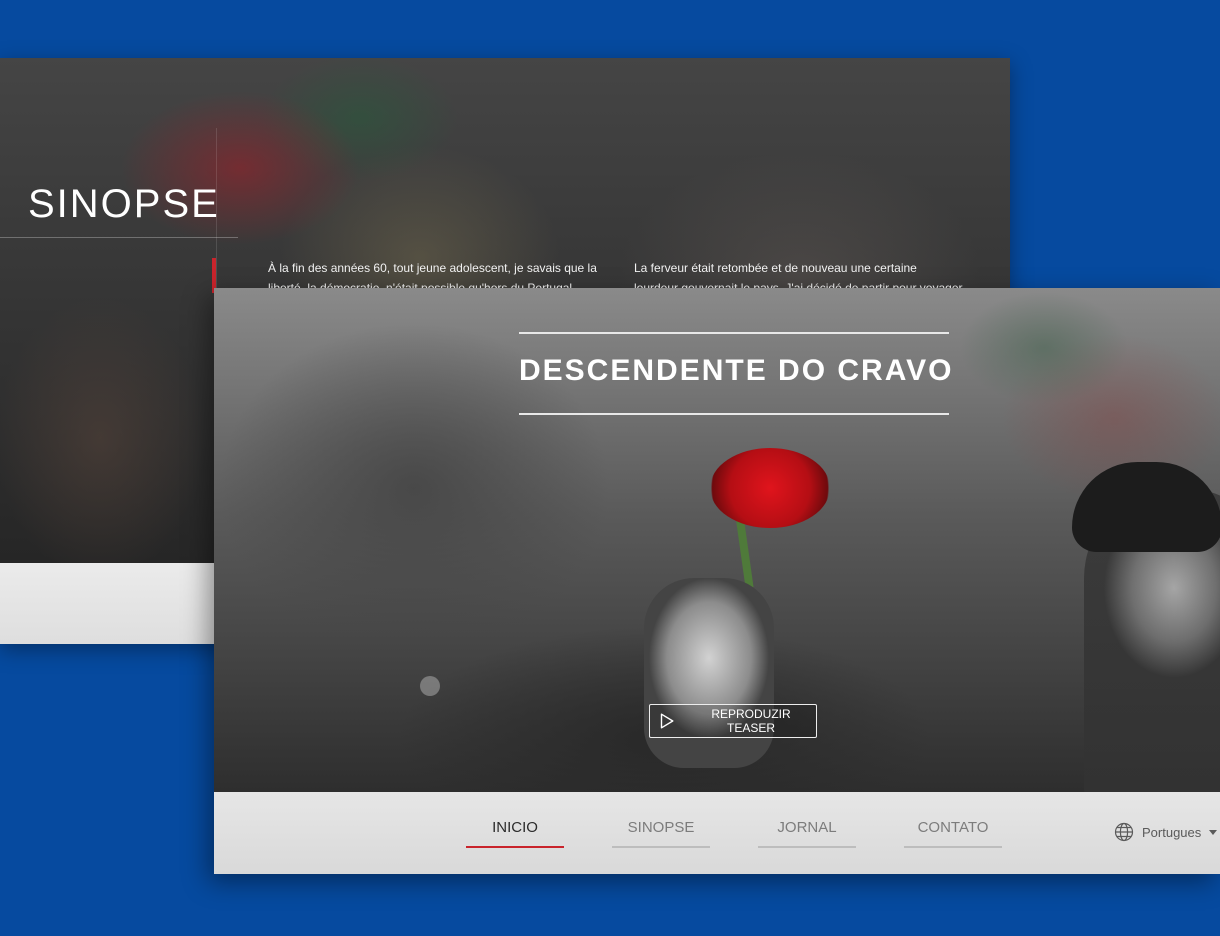 The height and width of the screenshot is (936, 1220). I want to click on soldier-beret, so click(1146, 507).